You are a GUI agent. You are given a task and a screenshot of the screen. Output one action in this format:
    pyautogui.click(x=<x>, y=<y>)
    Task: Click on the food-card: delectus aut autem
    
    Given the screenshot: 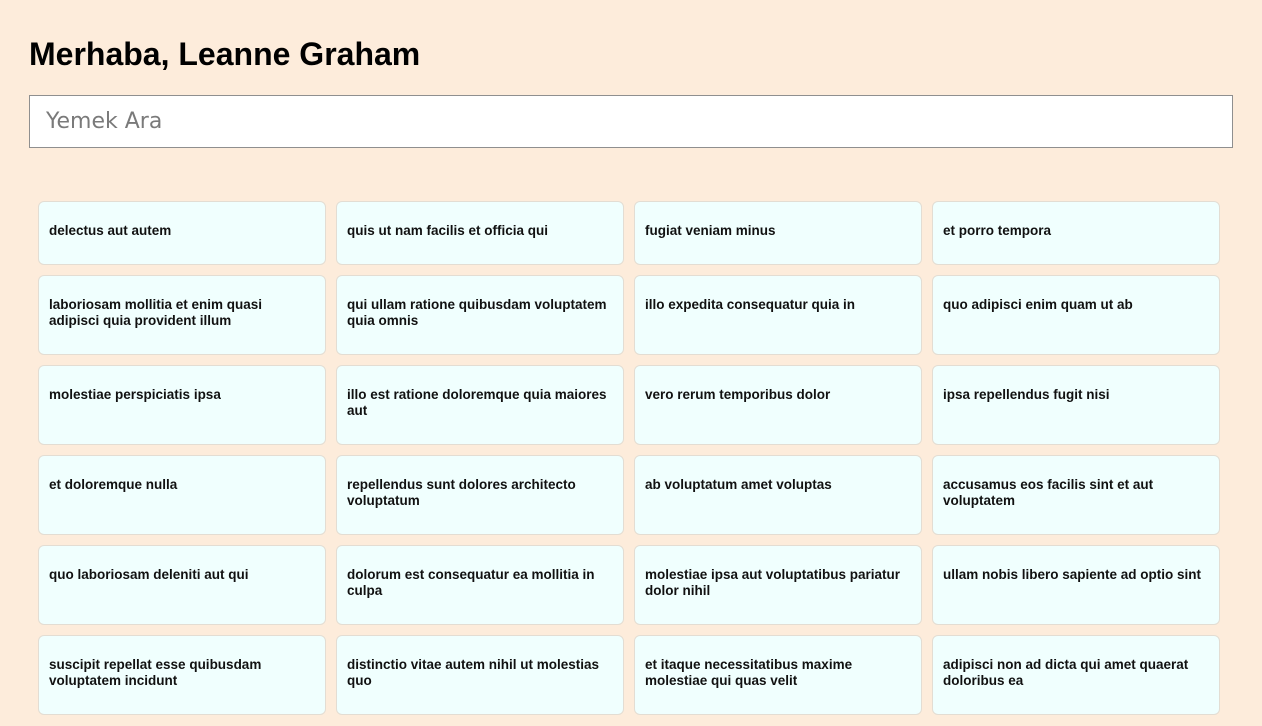 What is the action you would take?
    pyautogui.click(x=182, y=233)
    